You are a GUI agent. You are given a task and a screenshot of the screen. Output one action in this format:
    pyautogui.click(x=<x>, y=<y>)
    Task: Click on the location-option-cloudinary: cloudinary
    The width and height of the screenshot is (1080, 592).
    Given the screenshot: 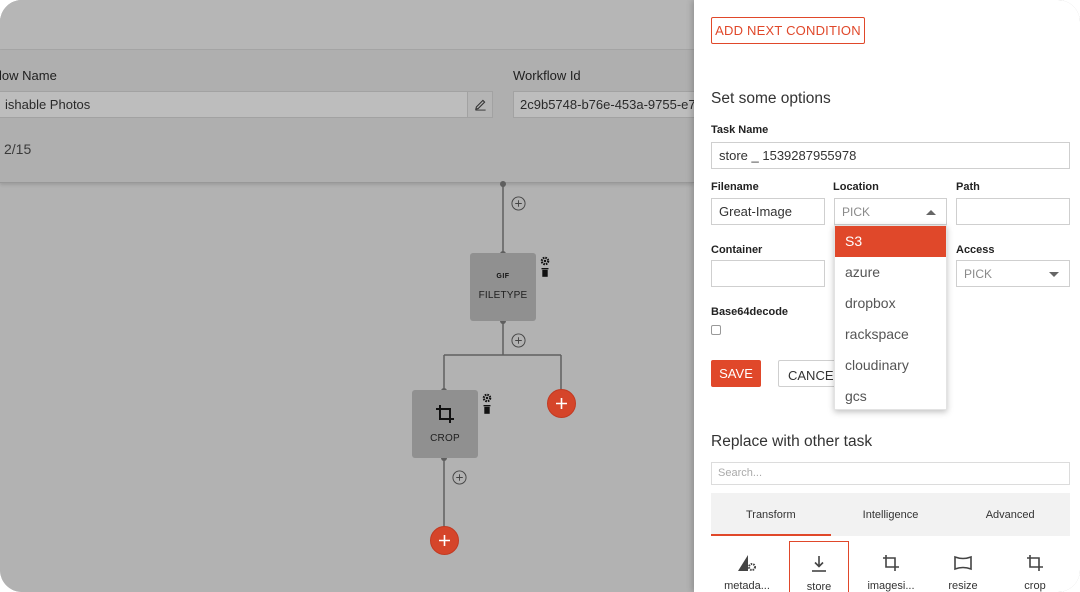 What is the action you would take?
    pyautogui.click(x=890, y=365)
    